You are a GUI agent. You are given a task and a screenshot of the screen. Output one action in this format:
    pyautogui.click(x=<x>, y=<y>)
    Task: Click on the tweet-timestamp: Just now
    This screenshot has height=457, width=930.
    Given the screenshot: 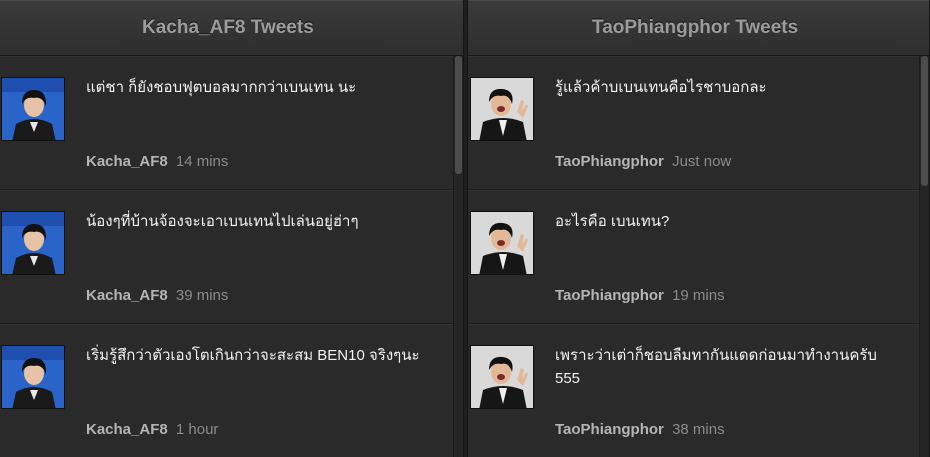 What is the action you would take?
    pyautogui.click(x=702, y=161)
    